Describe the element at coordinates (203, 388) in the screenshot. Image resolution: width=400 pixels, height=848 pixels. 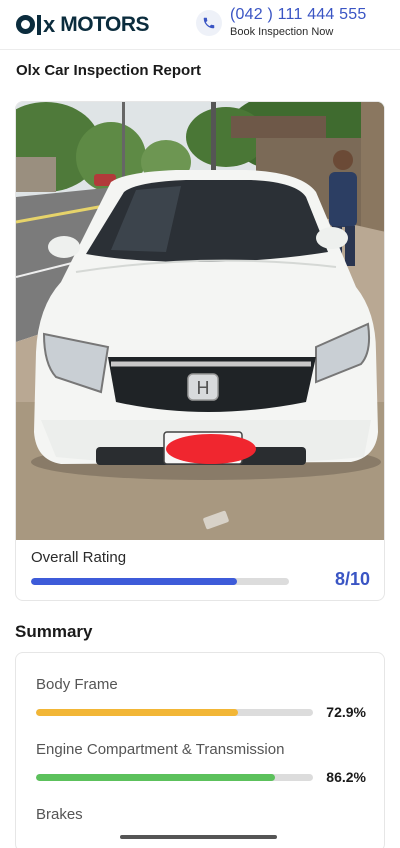
I see `svg-text: H` at that location.